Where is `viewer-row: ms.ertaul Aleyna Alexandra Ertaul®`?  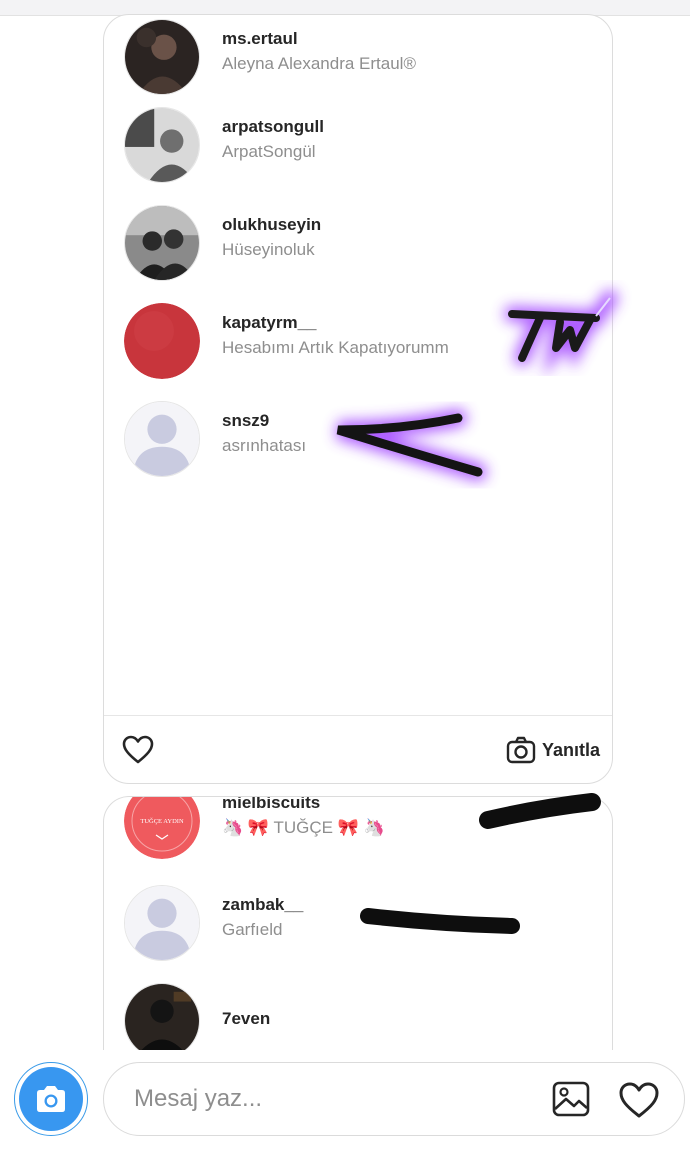 viewer-row: ms.ertaul Aleyna Alexandra Ertaul® is located at coordinates (358, 59).